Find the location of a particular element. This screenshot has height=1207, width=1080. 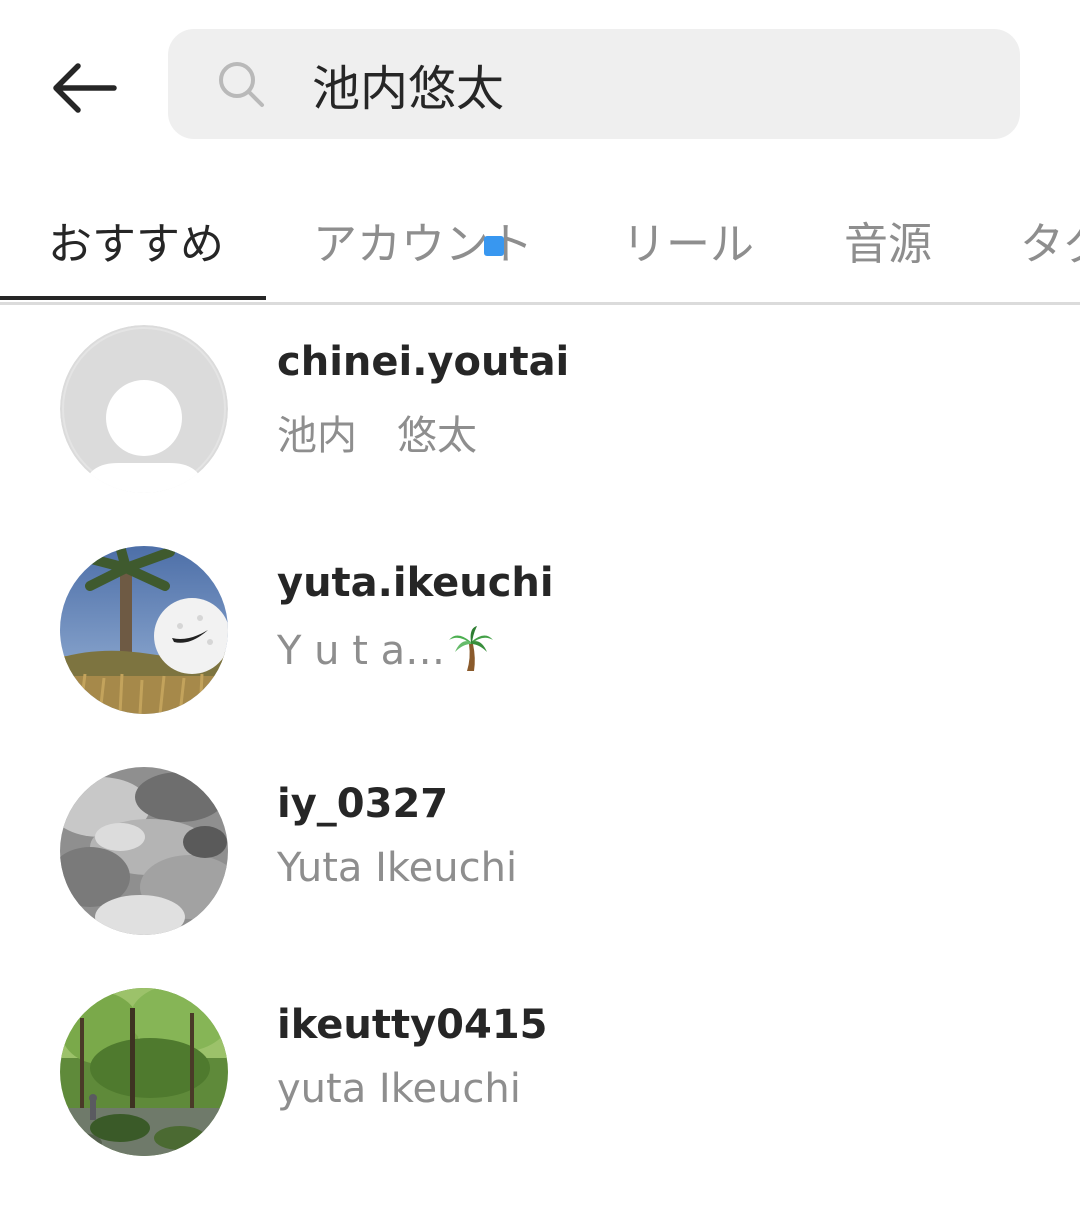

palm-tree-emoji-icon is located at coordinates (471, 648).